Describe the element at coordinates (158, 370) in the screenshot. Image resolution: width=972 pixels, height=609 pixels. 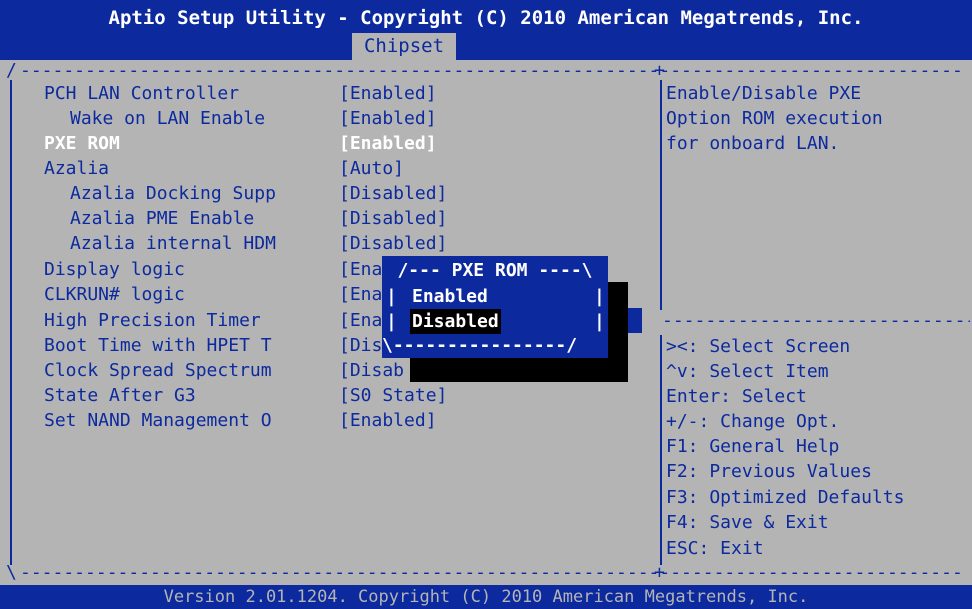
I see `setting-label: Clock Spread Spectrum` at that location.